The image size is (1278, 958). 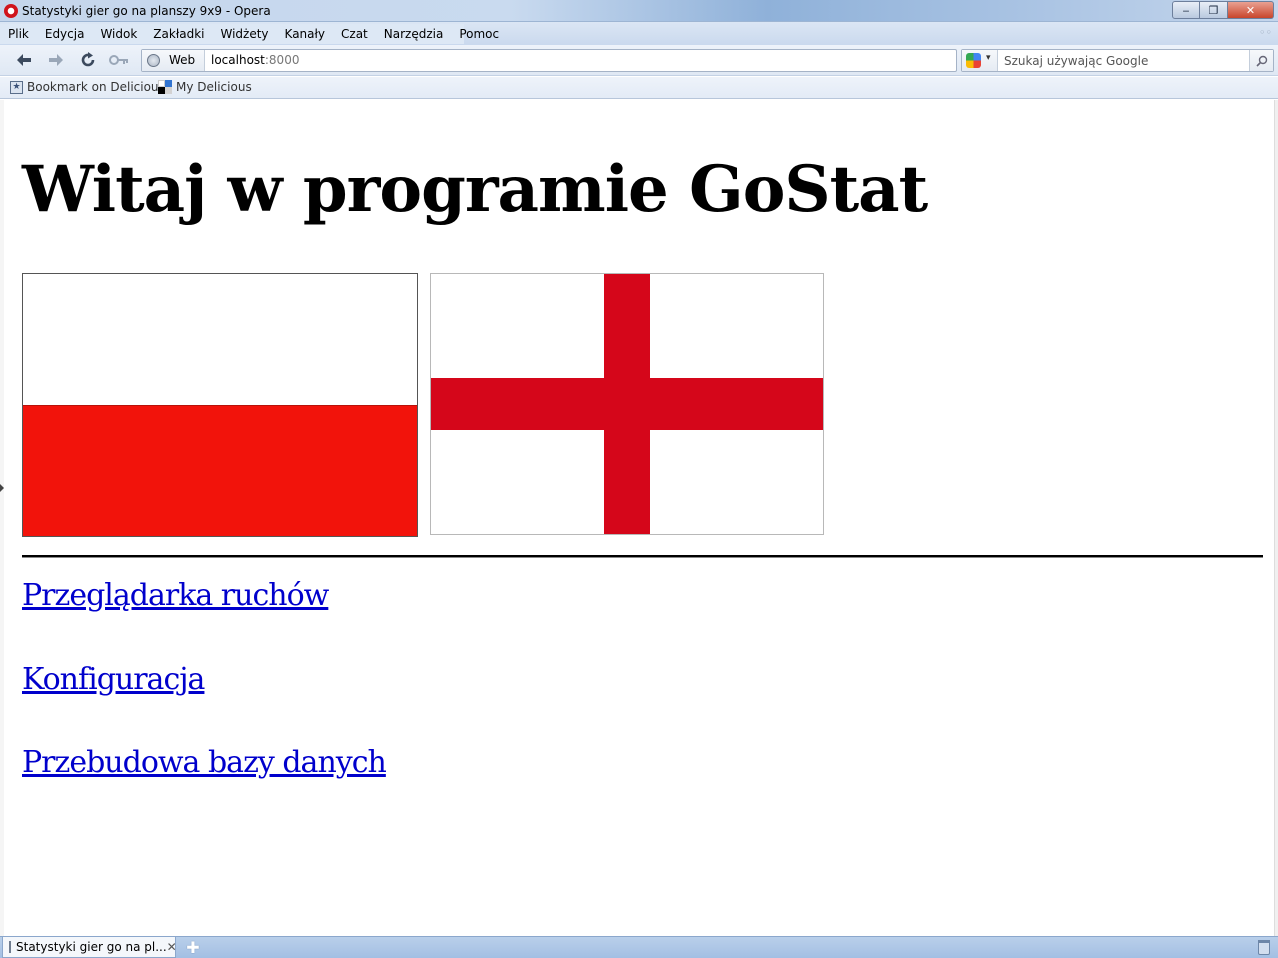 I want to click on globe-icon, so click(x=153, y=60).